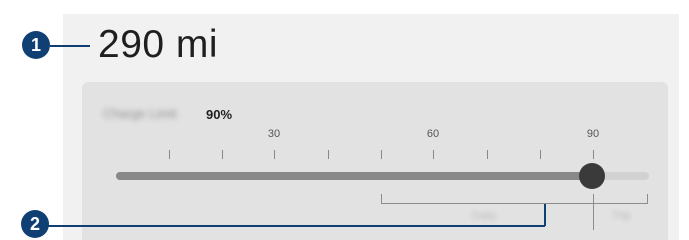 This screenshot has width=689, height=240. I want to click on bracket-divider, so click(593, 212).